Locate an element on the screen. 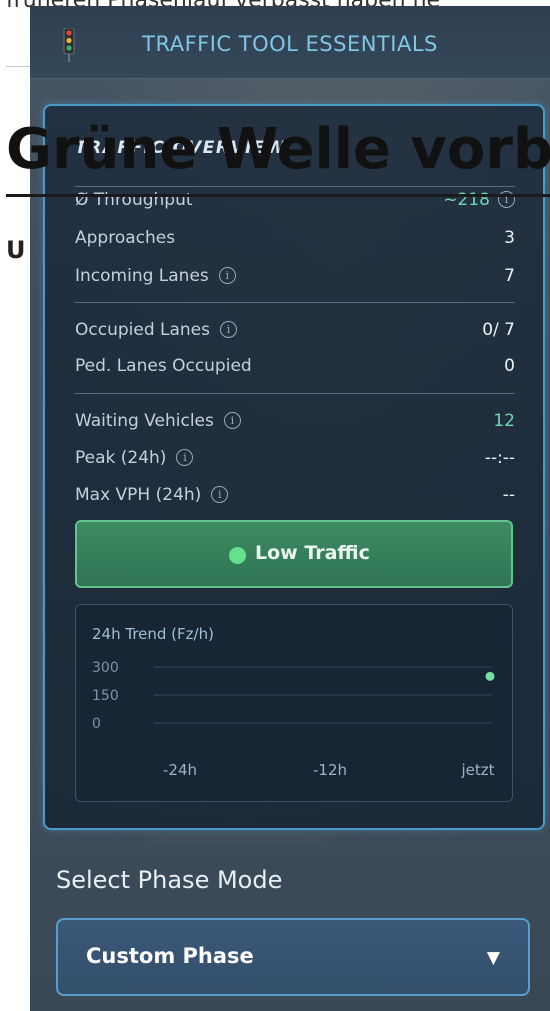 The image size is (550, 1011). throughput-value: ~218 is located at coordinates (466, 200).